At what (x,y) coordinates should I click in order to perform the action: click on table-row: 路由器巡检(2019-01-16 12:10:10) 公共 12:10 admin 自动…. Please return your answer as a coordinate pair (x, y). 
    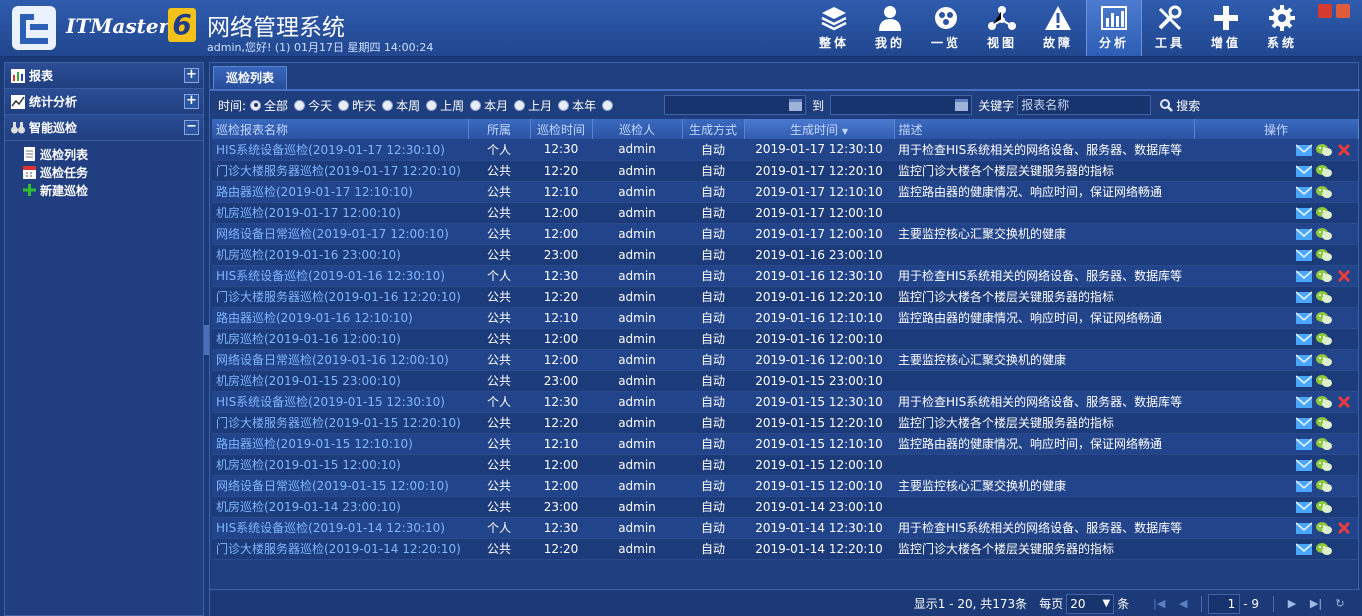
    Looking at the image, I should click on (785, 318).